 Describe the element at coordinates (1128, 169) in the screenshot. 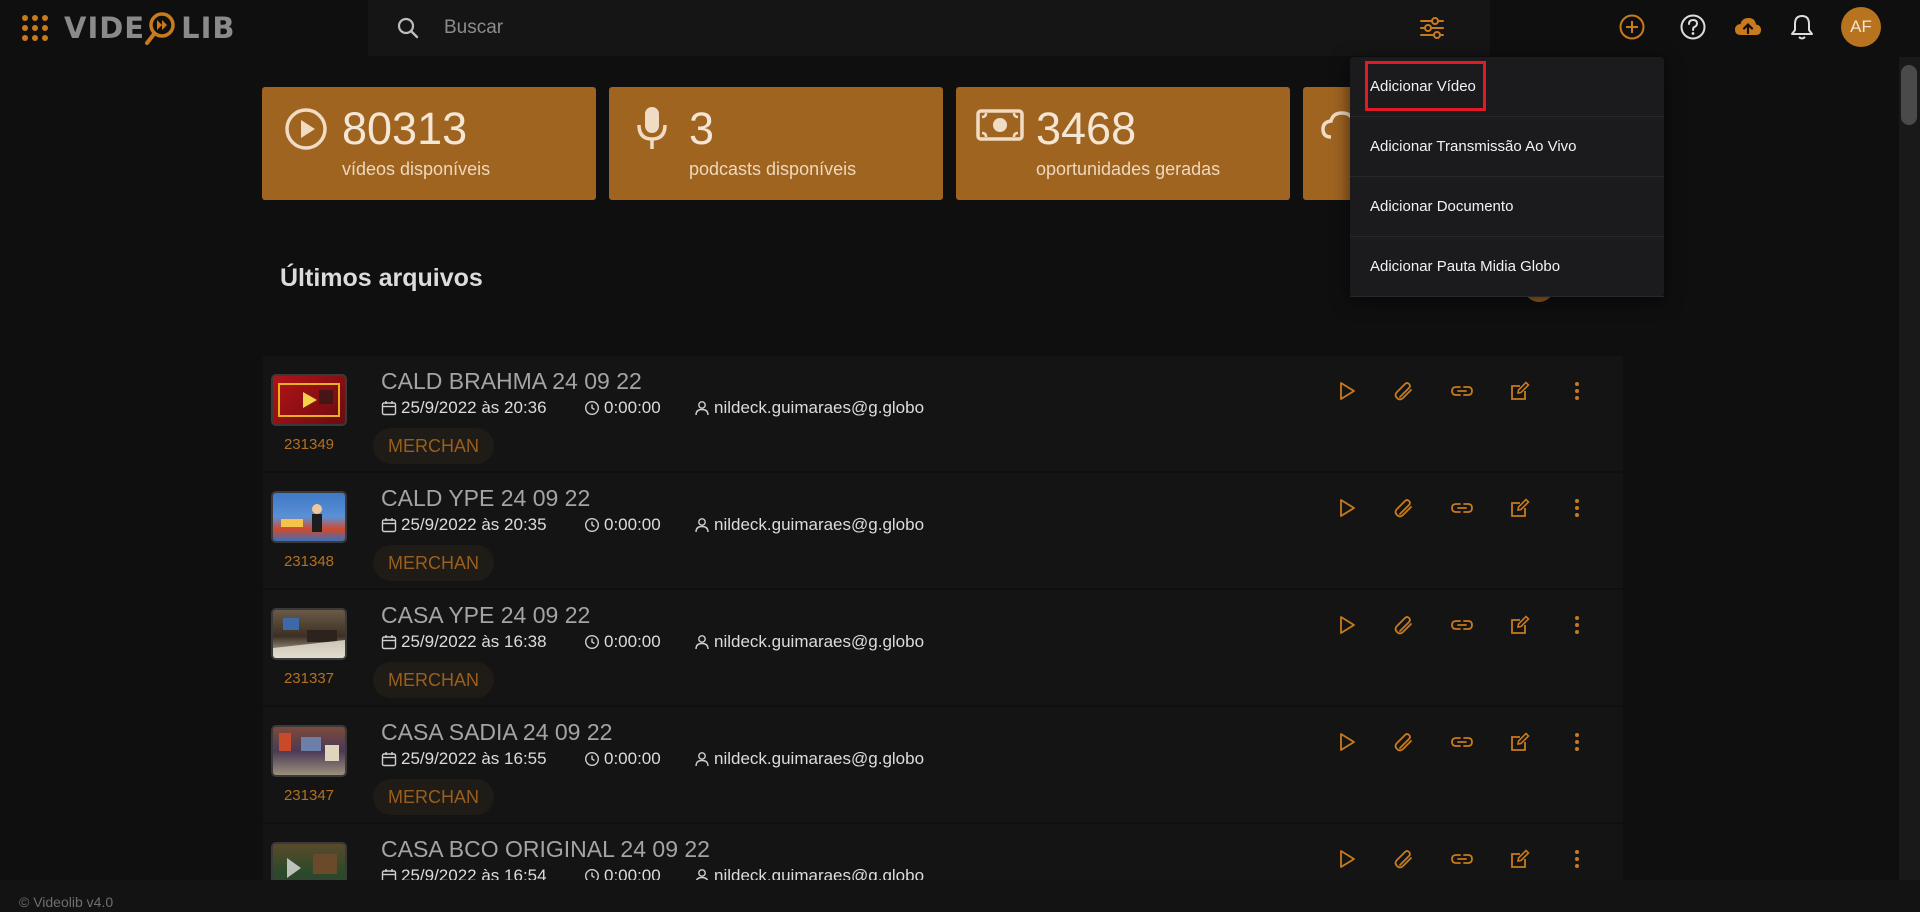

I see `stat-opportunities-label: oportunidades geradas` at that location.